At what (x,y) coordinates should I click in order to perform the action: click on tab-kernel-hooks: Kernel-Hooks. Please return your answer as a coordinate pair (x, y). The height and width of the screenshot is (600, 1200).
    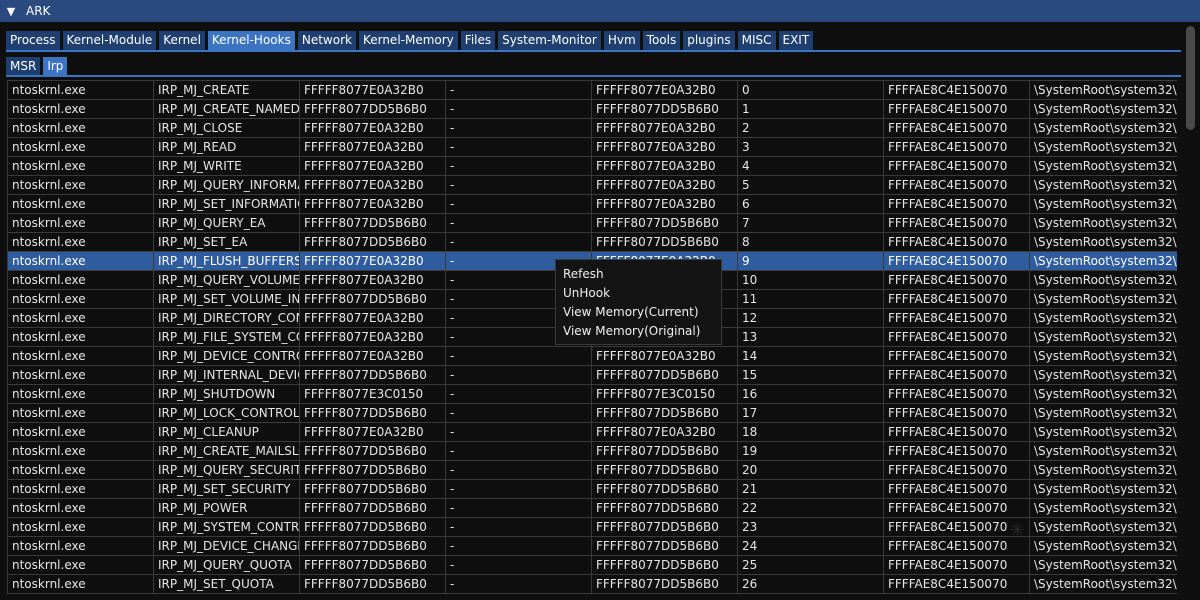
    Looking at the image, I should click on (251, 40).